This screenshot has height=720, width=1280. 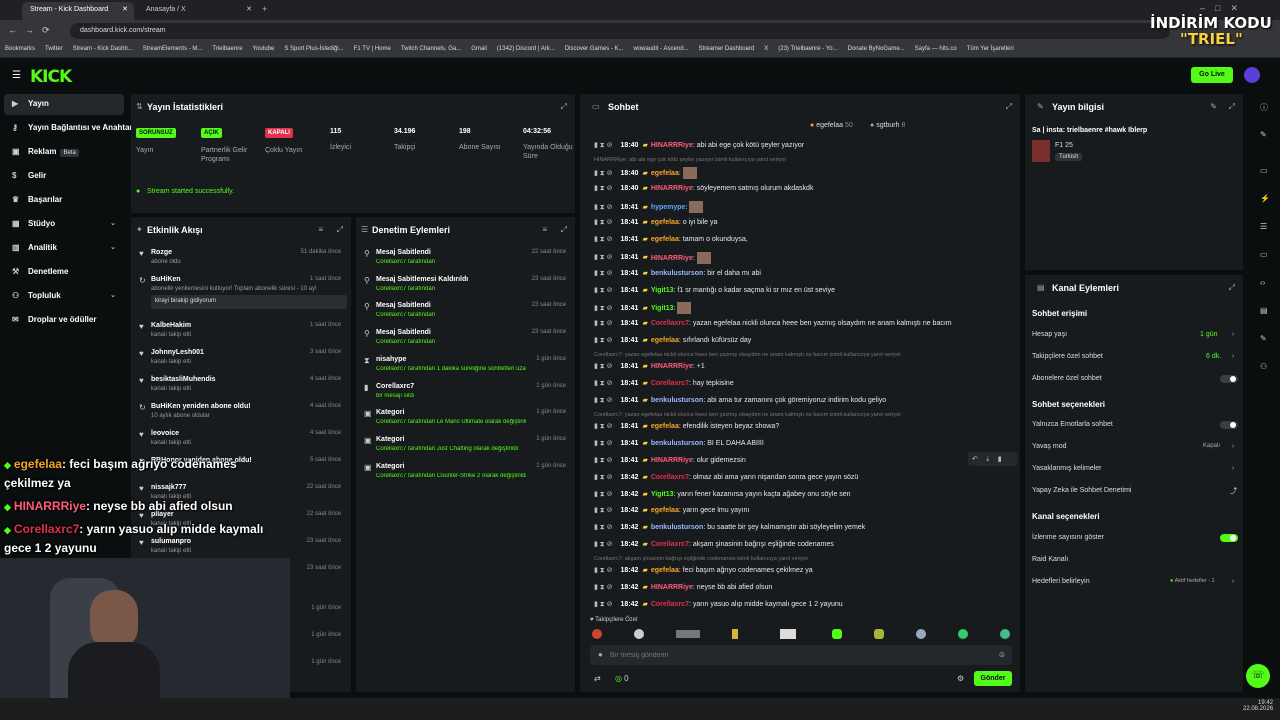 I want to click on tab-kick-dashboard: Stream - Kick Dashboard ✕, so click(x=78, y=11).